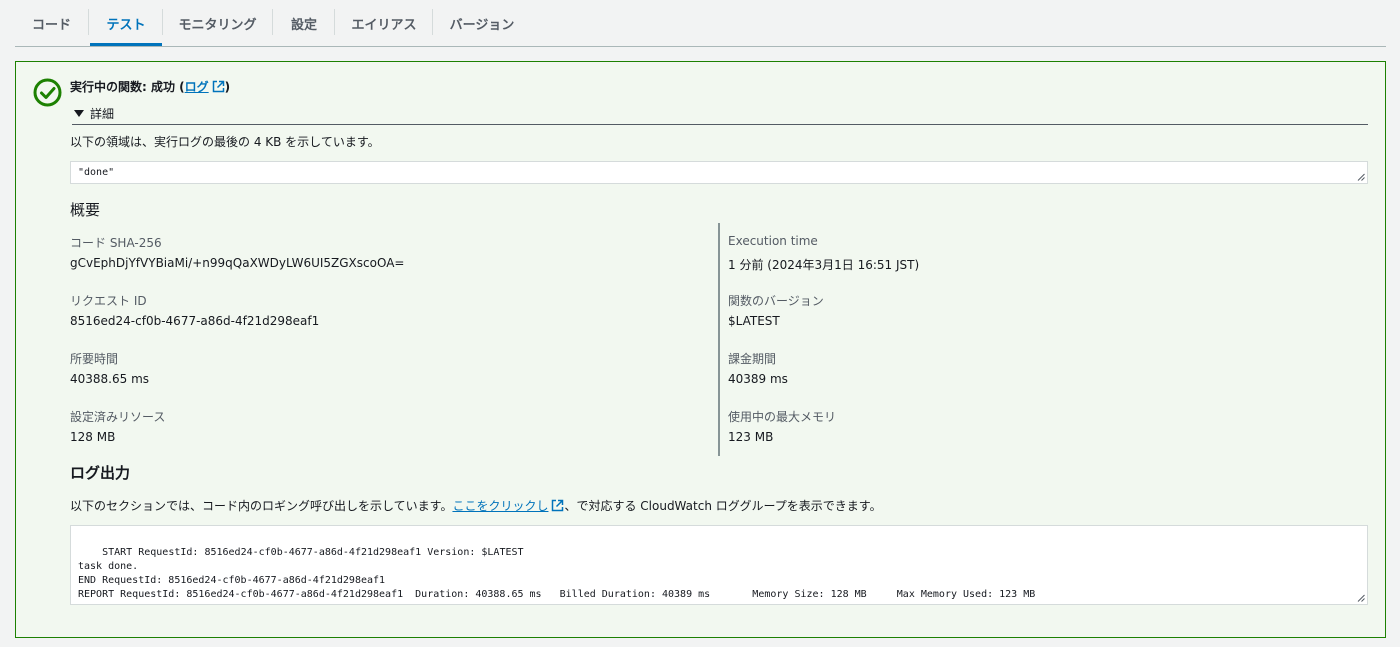  What do you see at coordinates (719, 339) in the screenshot?
I see `column-divider` at bounding box center [719, 339].